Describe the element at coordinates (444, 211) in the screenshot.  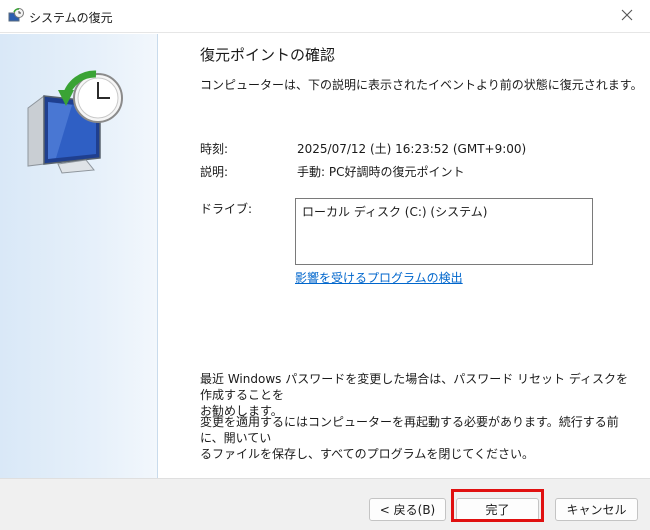
I see `list-item: ローカル ディスク (C:) (システム)` at that location.